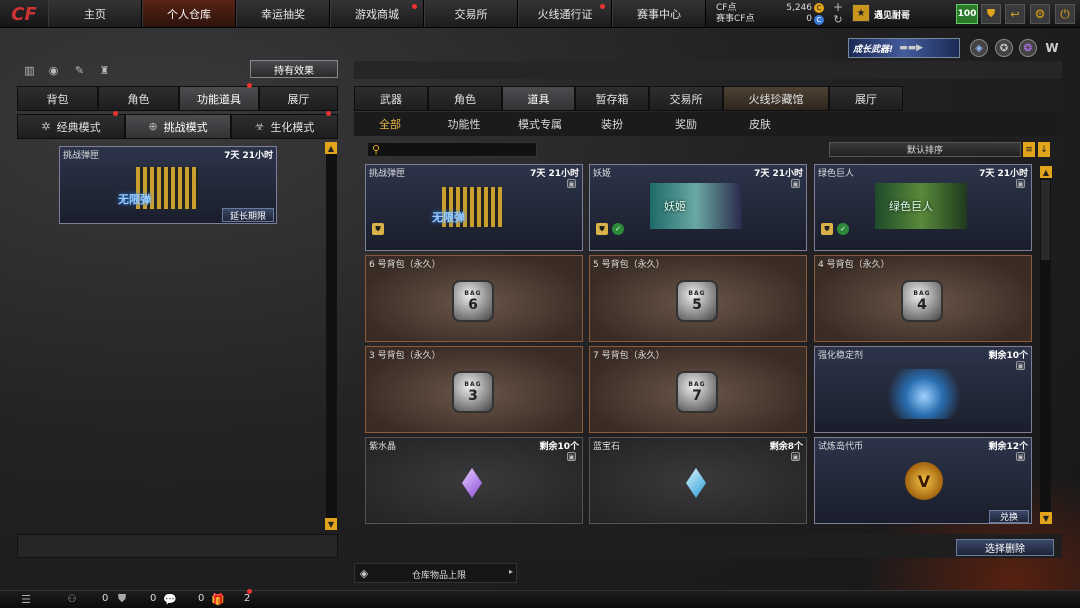 This screenshot has width=1080, height=608. Describe the element at coordinates (364, 573) in the screenshot. I see `layers-icon: ◈` at that location.